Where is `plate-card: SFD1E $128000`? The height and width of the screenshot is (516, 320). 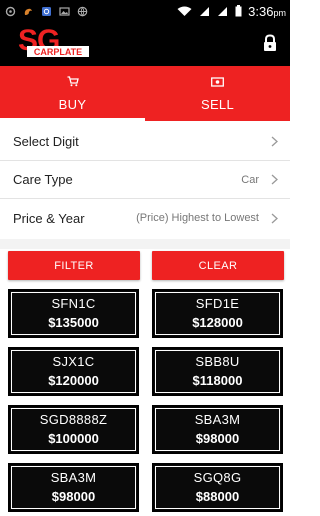
plate-card: SFD1E $128000 is located at coordinates (217, 313).